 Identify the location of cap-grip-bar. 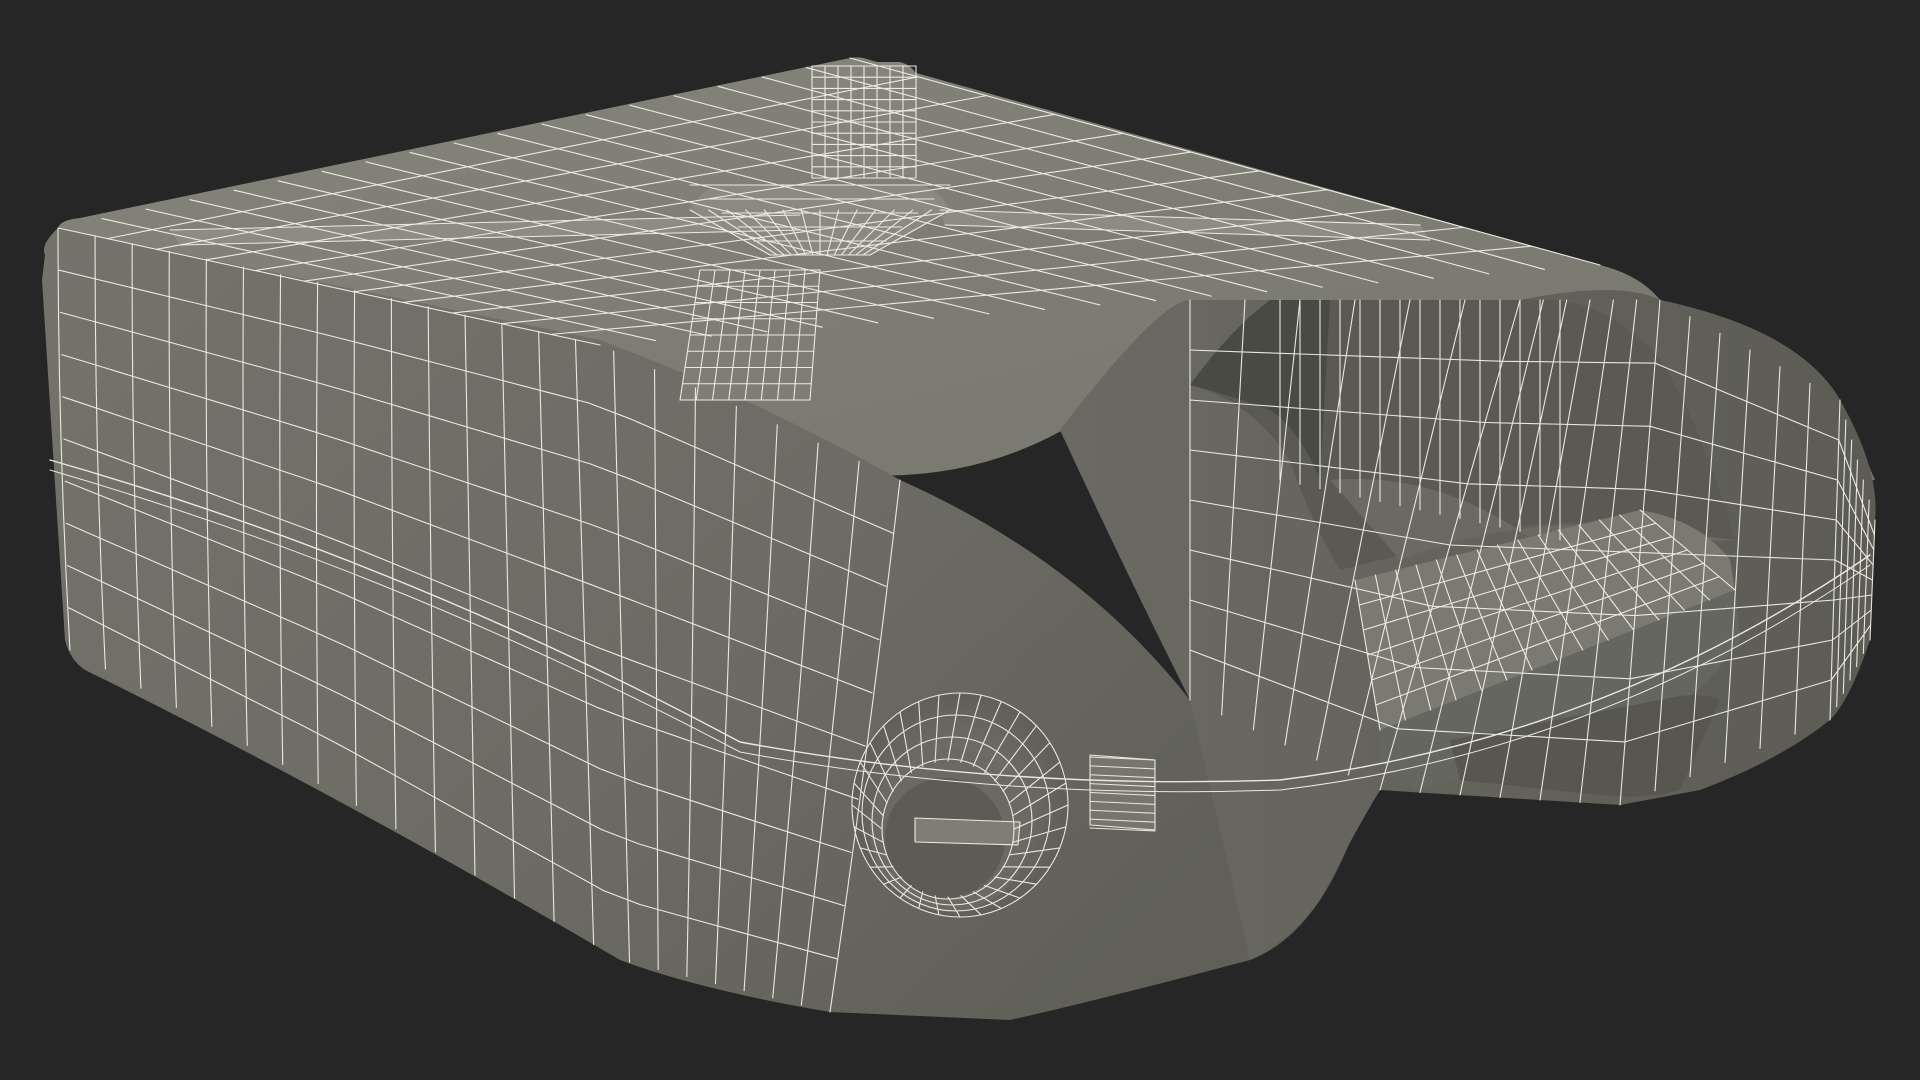
(967, 831).